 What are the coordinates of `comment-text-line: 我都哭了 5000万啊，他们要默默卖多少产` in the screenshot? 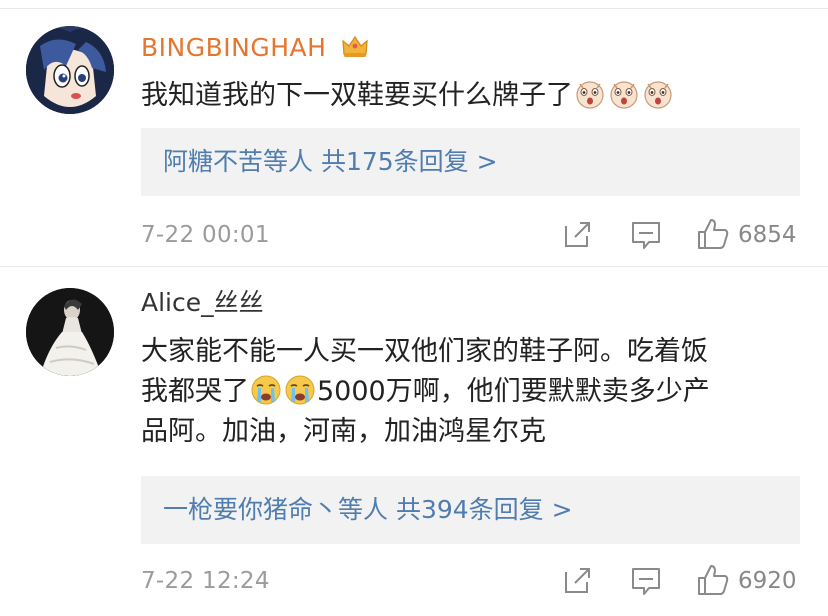 It's located at (471, 392).